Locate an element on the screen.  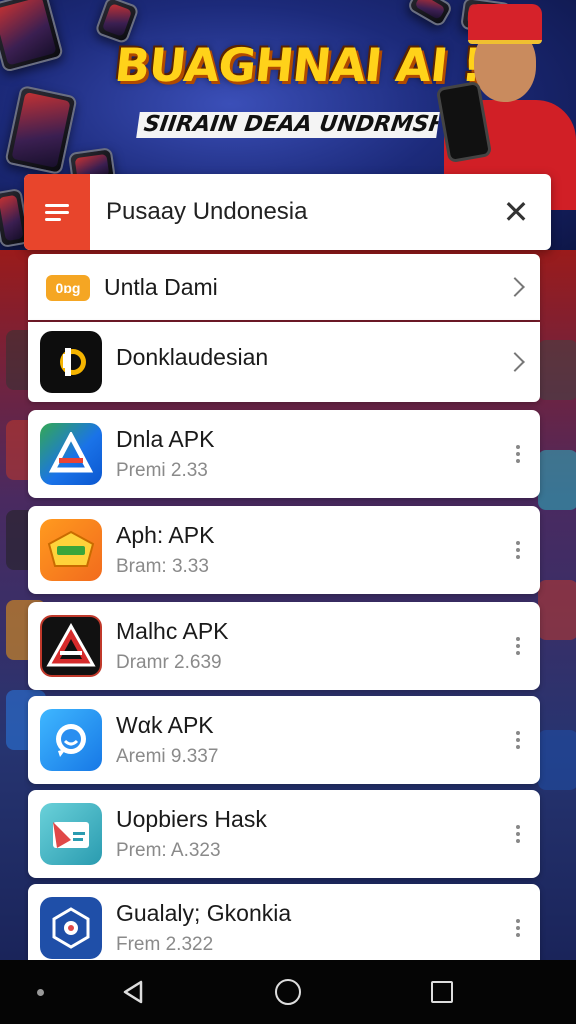
game-app-icon is located at coordinates (71, 550).